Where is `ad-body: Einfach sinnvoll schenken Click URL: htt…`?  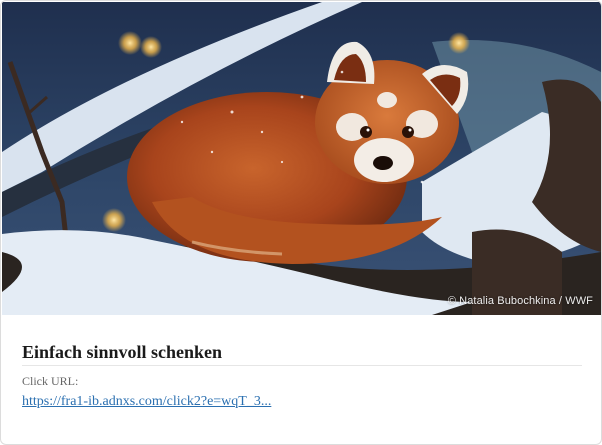
ad-body: Einfach sinnvoll schenken Click URL: htt… is located at coordinates (302, 375).